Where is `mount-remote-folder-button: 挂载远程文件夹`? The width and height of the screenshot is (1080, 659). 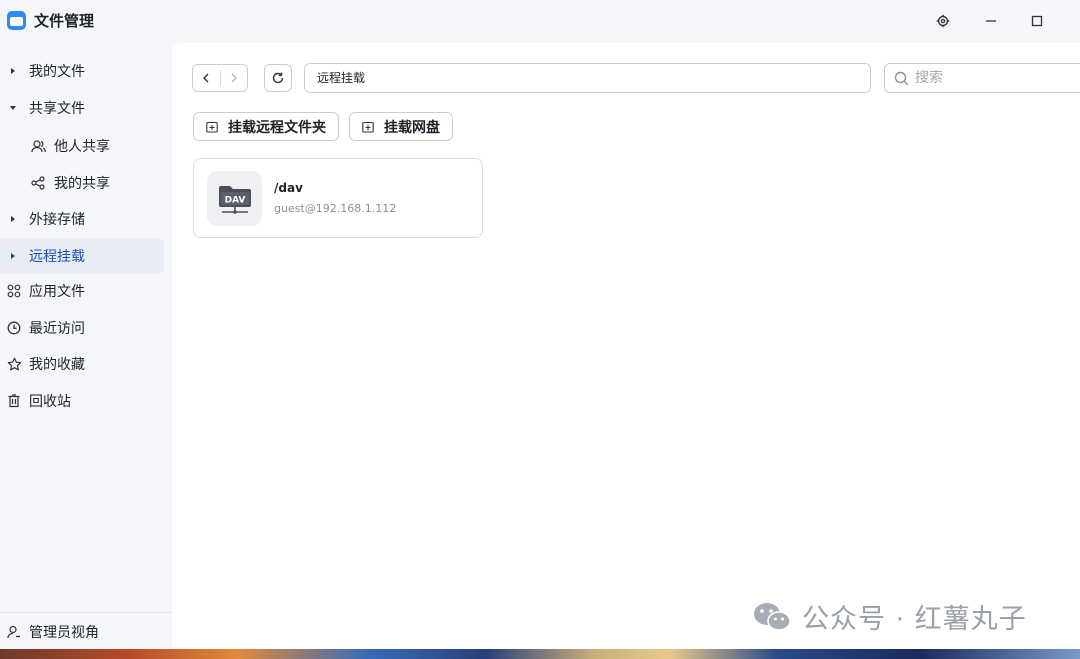
mount-remote-folder-button: 挂载远程文件夹 is located at coordinates (266, 126).